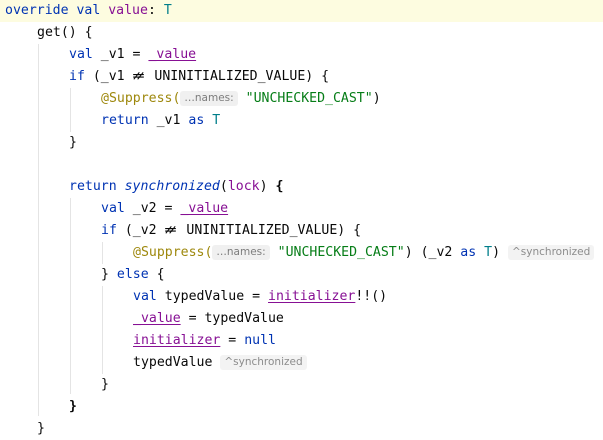 The width and height of the screenshot is (603, 440). I want to click on code-line: return synchronized(lock) {, so click(301, 187).